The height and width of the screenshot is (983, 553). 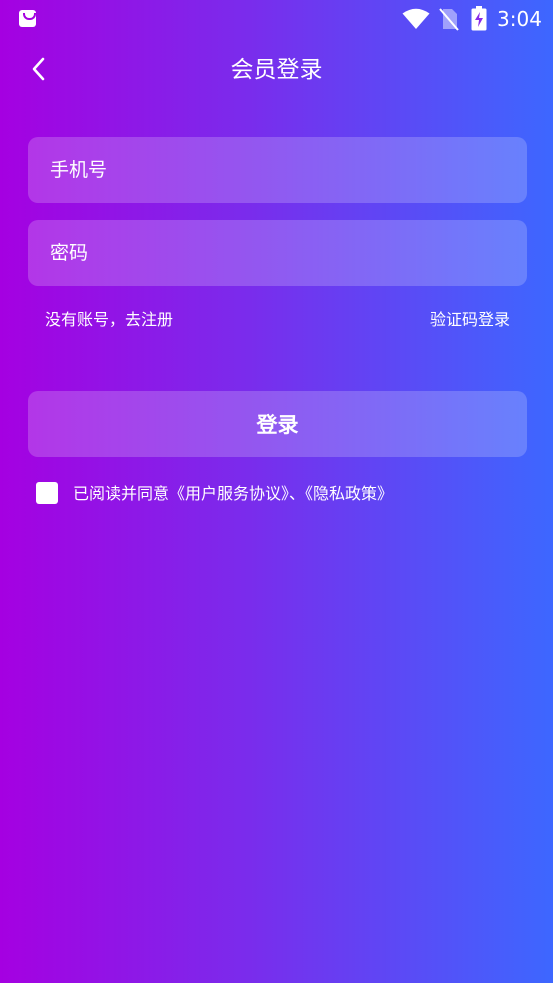 I want to click on password-input, so click(x=277, y=253).